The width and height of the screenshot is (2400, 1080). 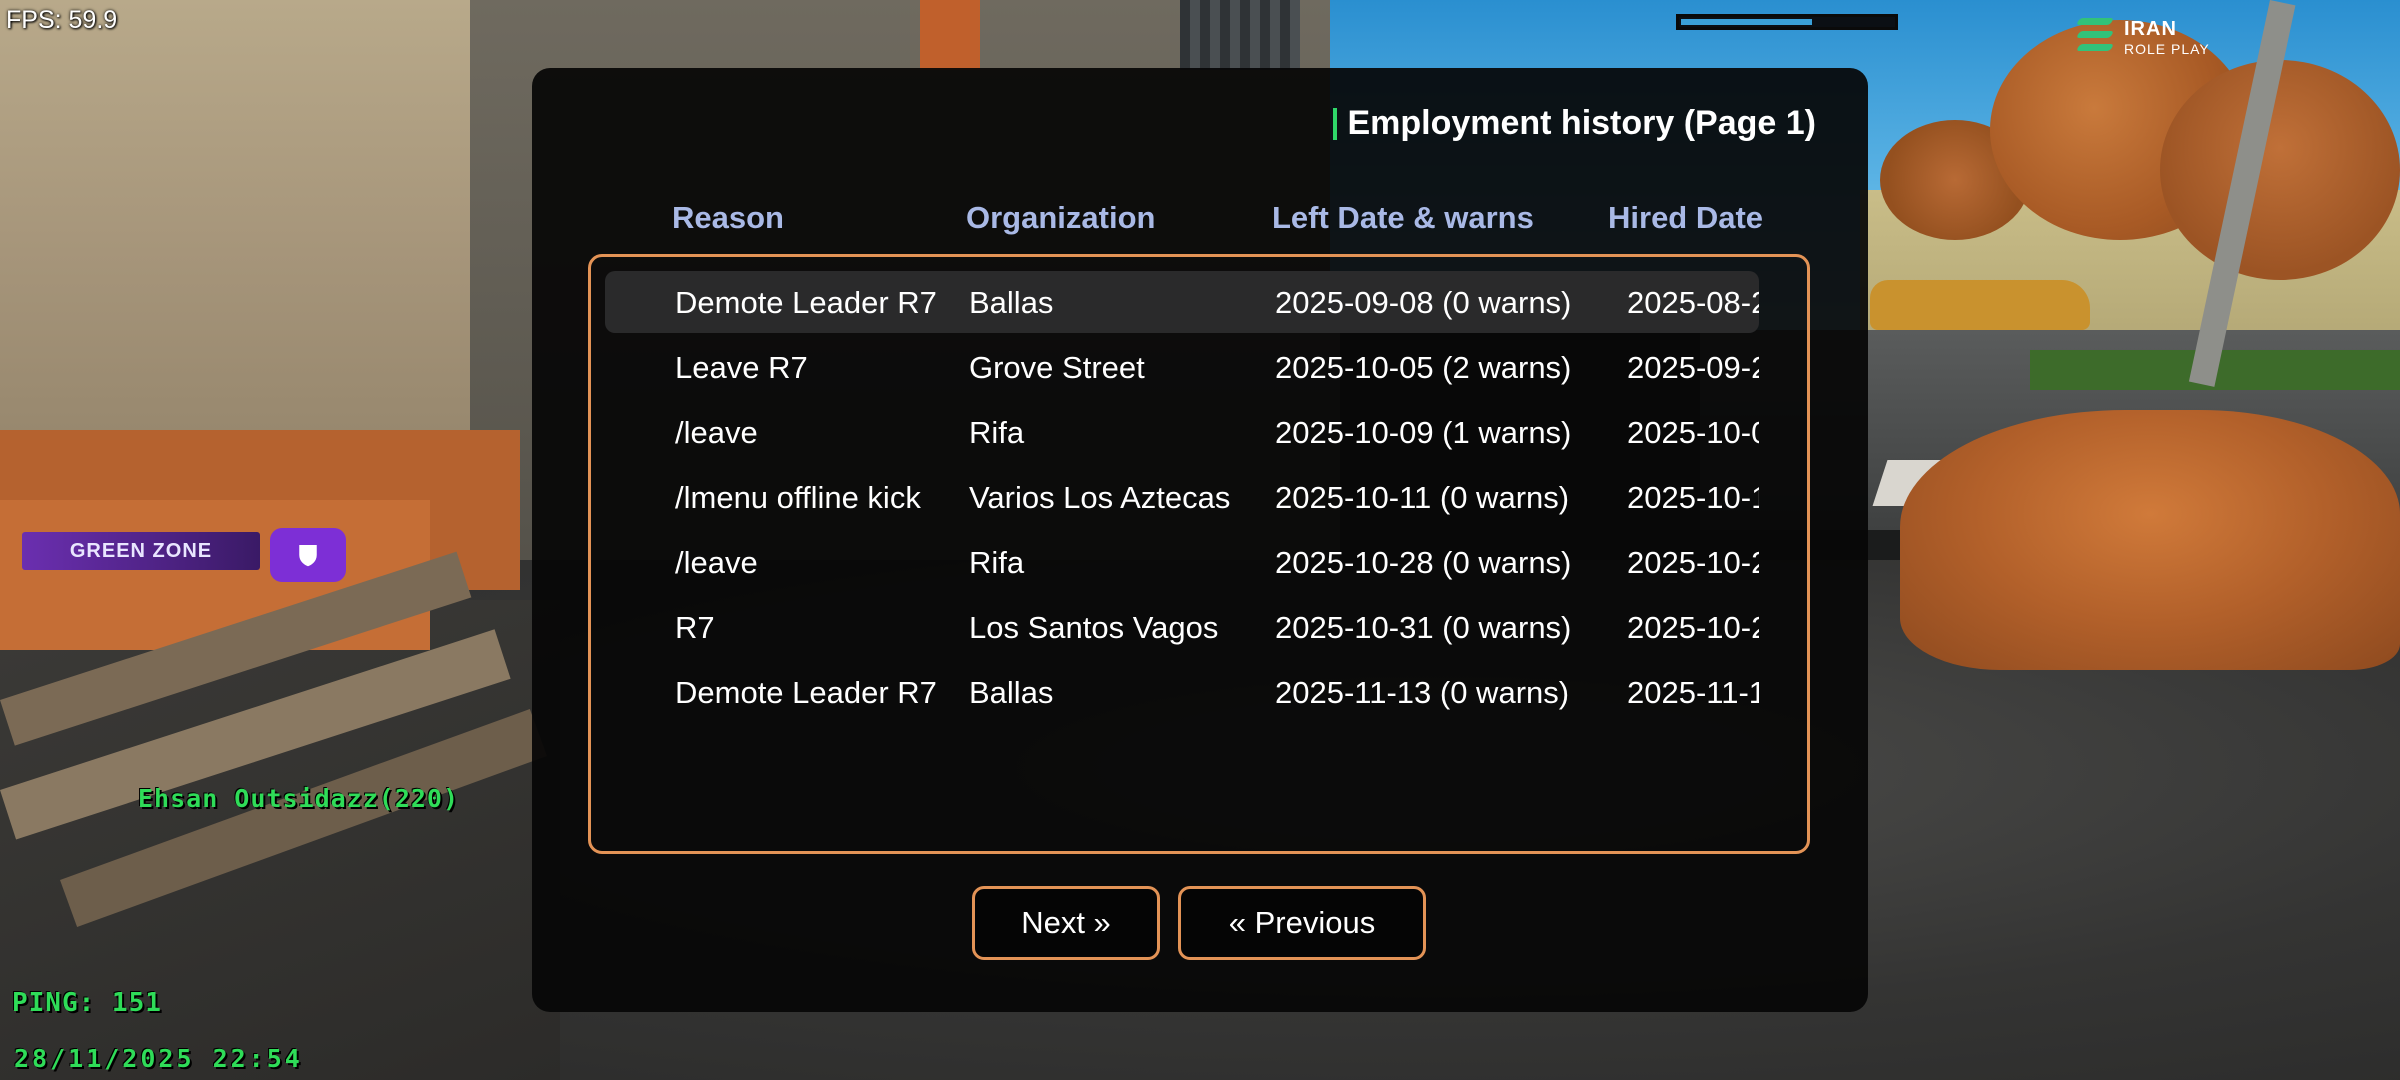 What do you see at coordinates (1066, 923) in the screenshot?
I see `next-page-button: Next »` at bounding box center [1066, 923].